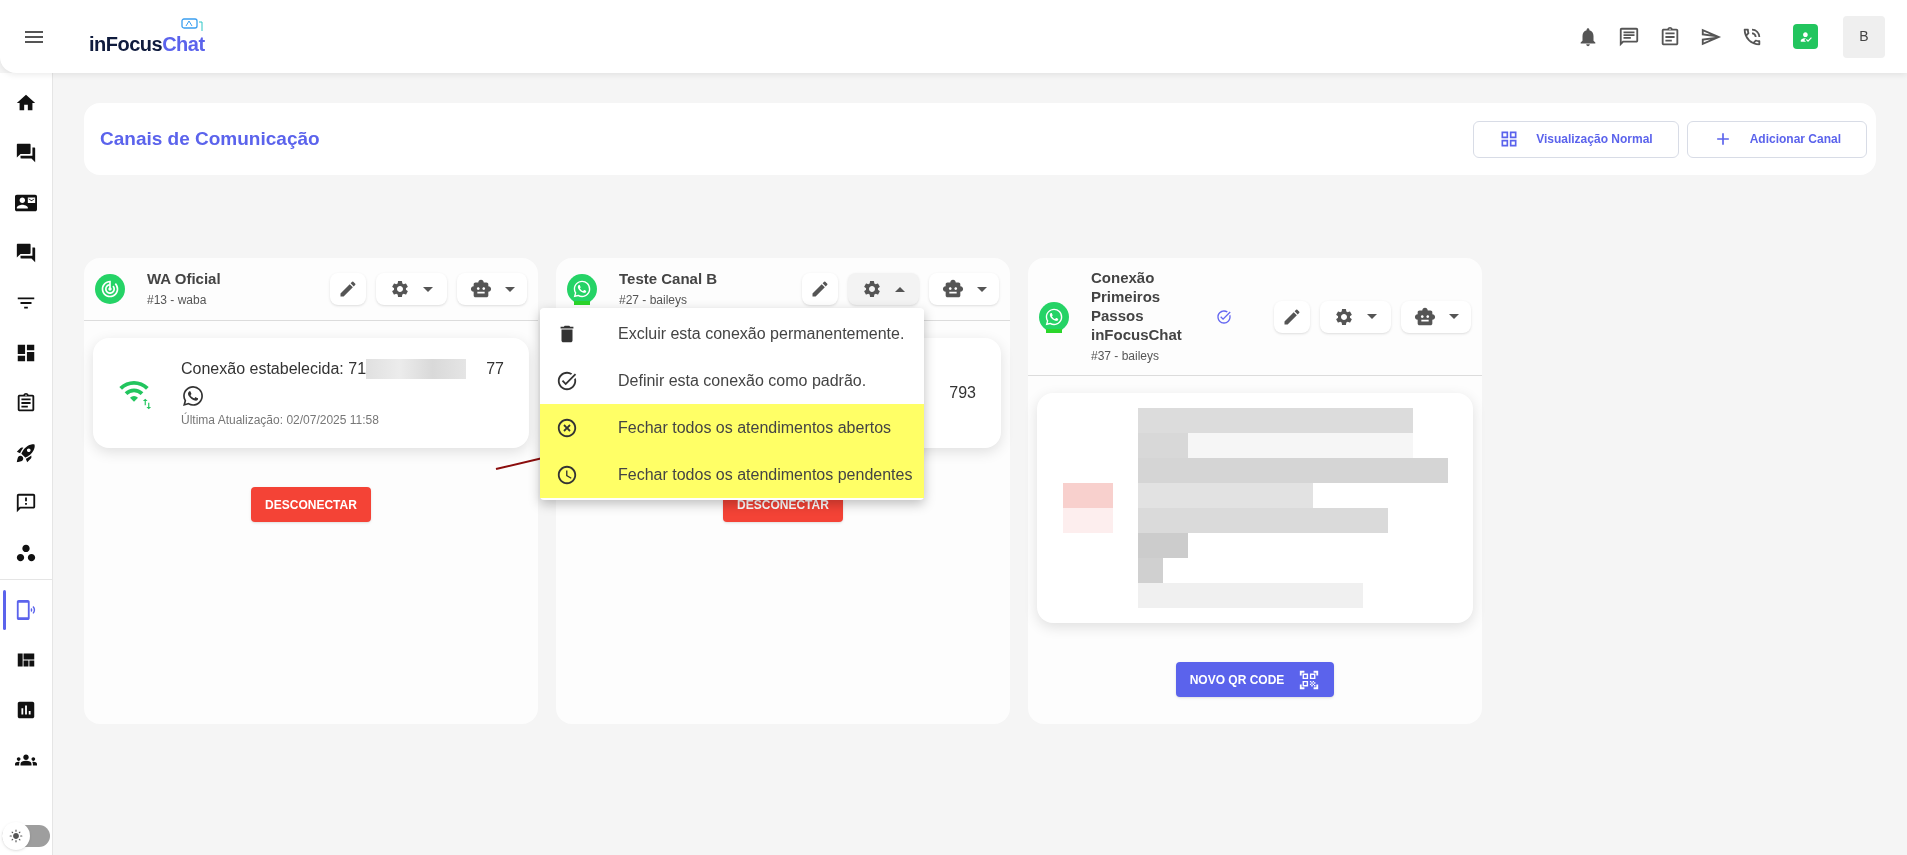  I want to click on disconnect-button: DESCONECTAR, so click(311, 504).